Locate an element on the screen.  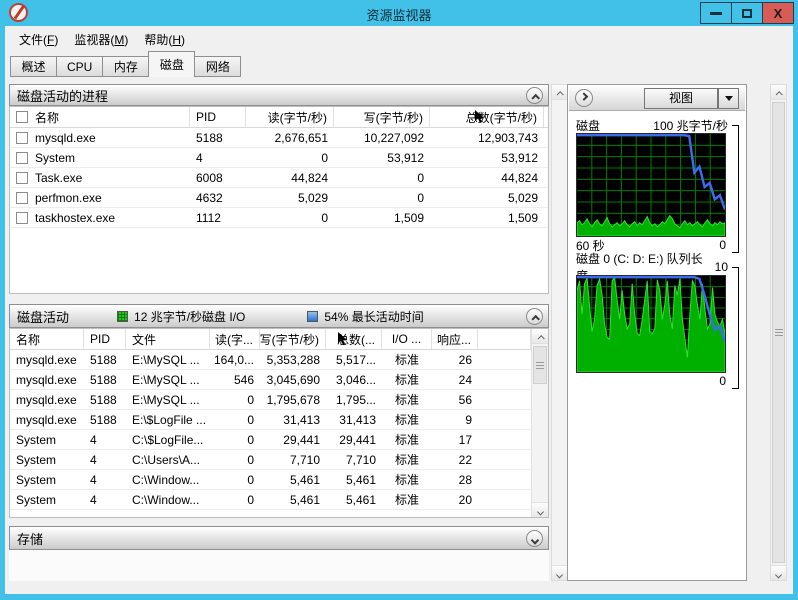
dropdown-arrow-icon is located at coordinates (728, 98).